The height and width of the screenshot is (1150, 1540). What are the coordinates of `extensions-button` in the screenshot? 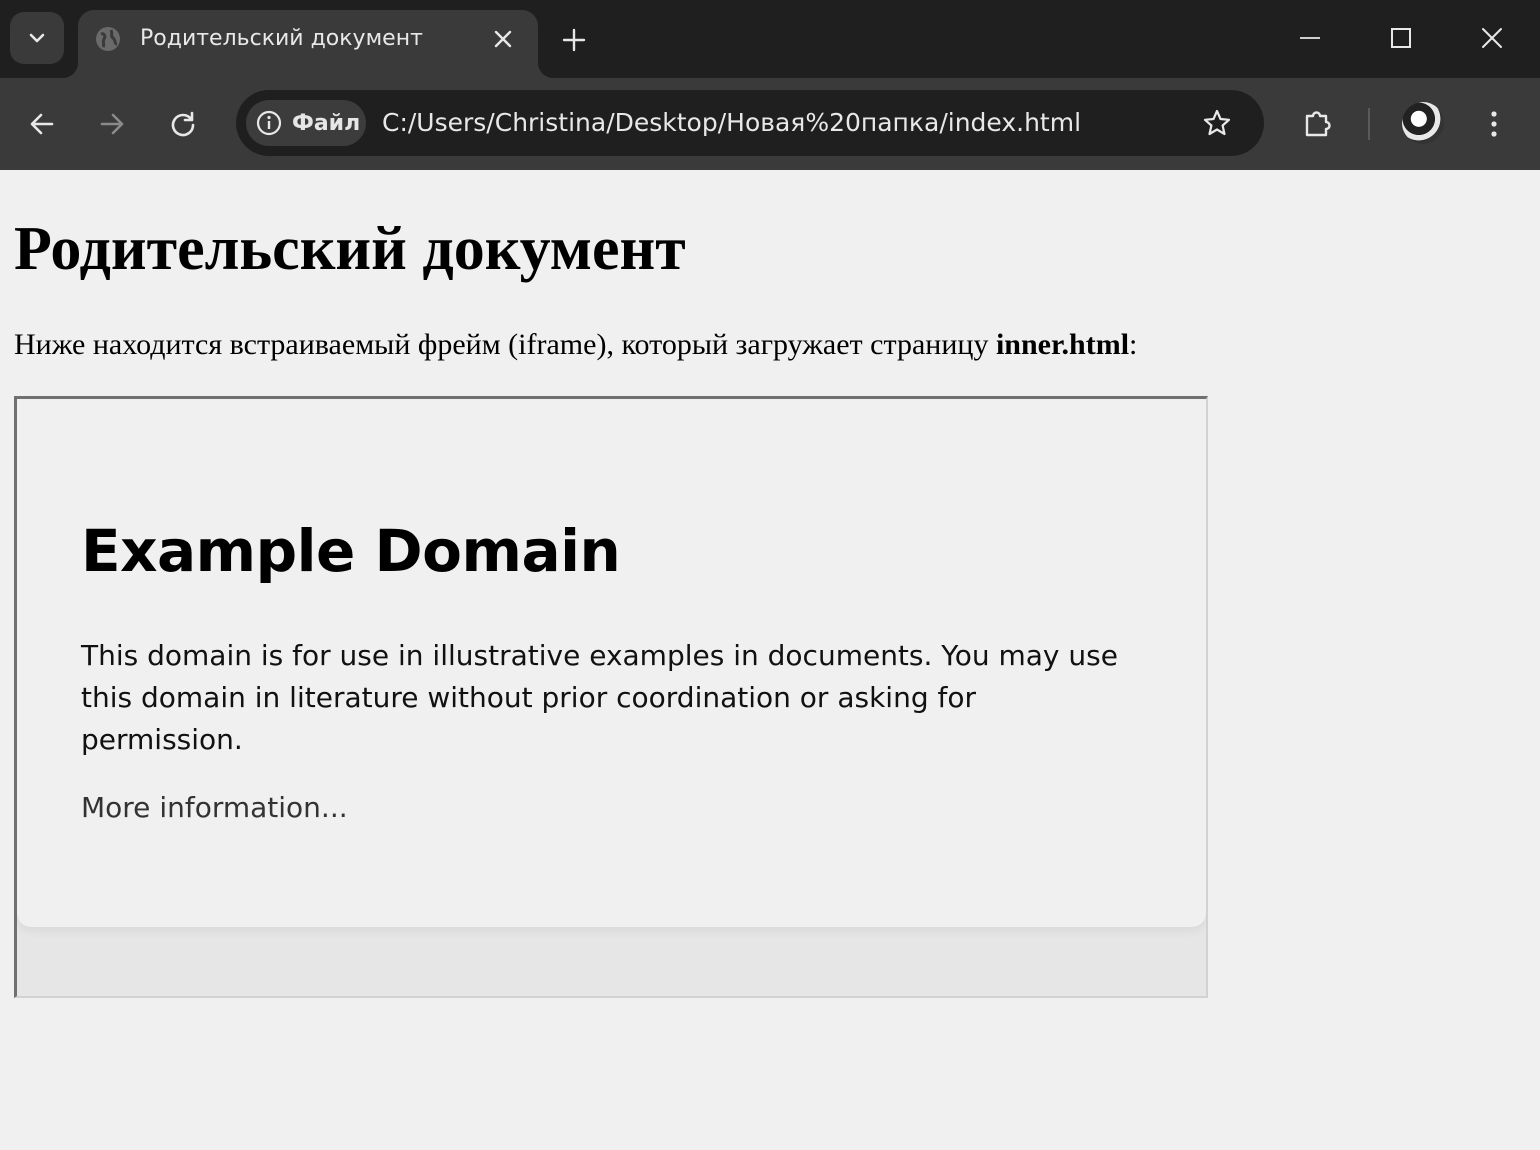 It's located at (1318, 124).